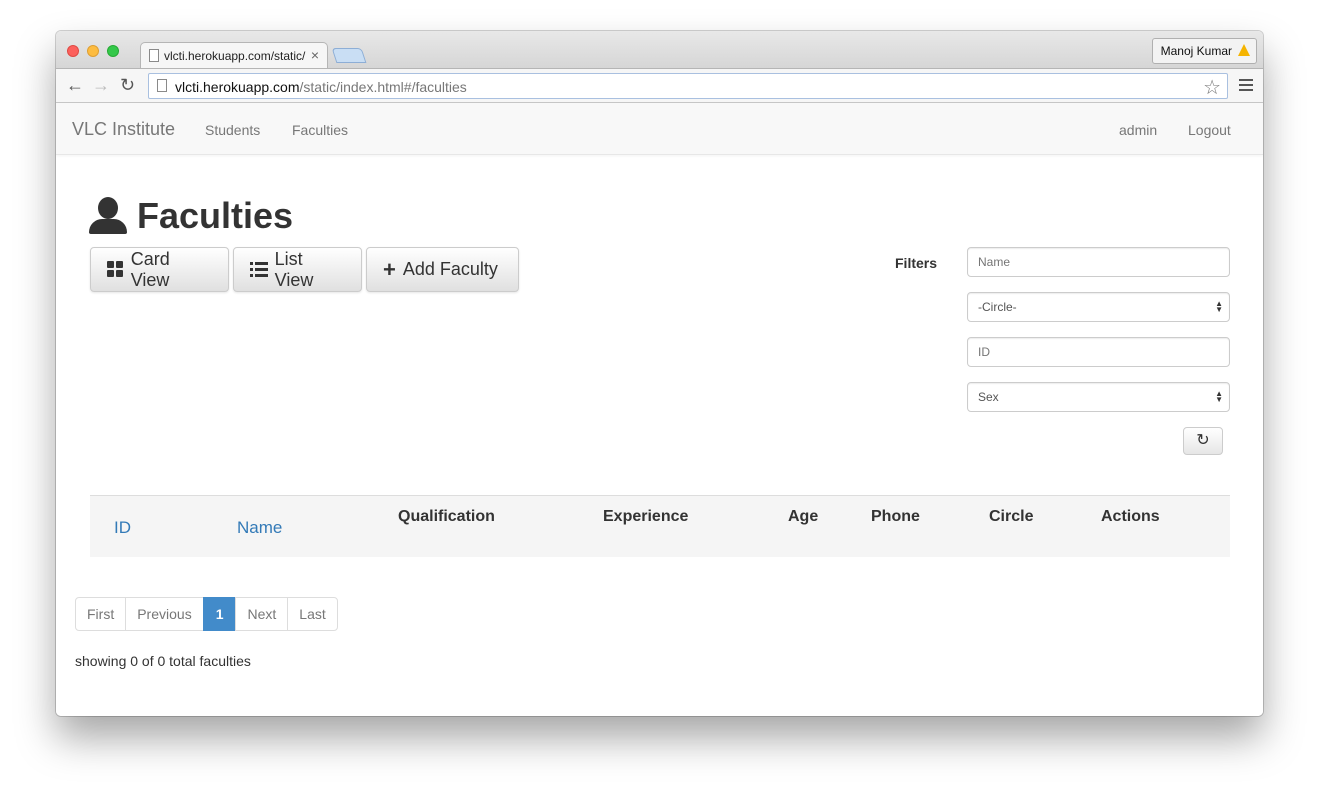 The image size is (1319, 796). What do you see at coordinates (895, 516) in the screenshot?
I see `column-header-phone: Phone` at bounding box center [895, 516].